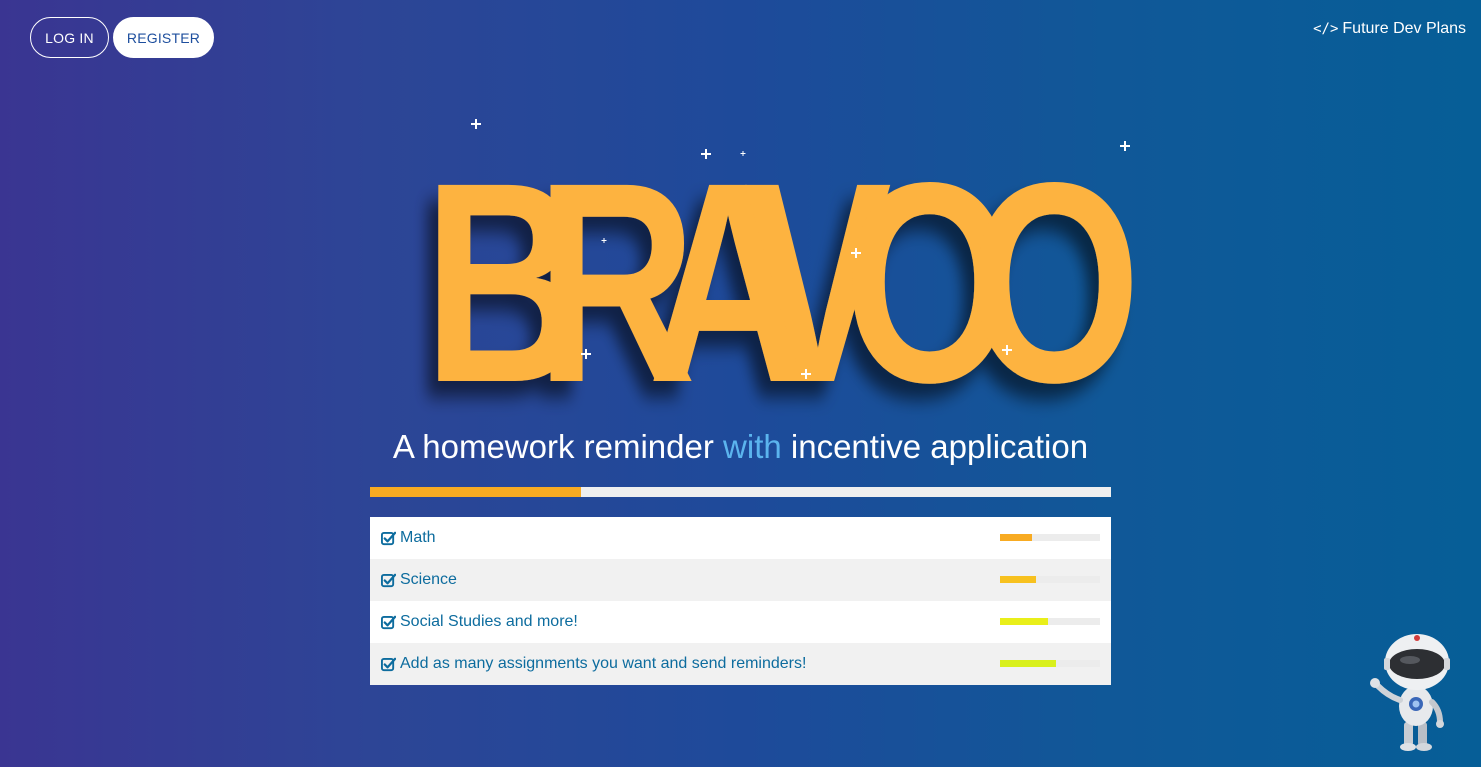 This screenshot has height=767, width=1481. I want to click on feature-label: Math, so click(418, 537).